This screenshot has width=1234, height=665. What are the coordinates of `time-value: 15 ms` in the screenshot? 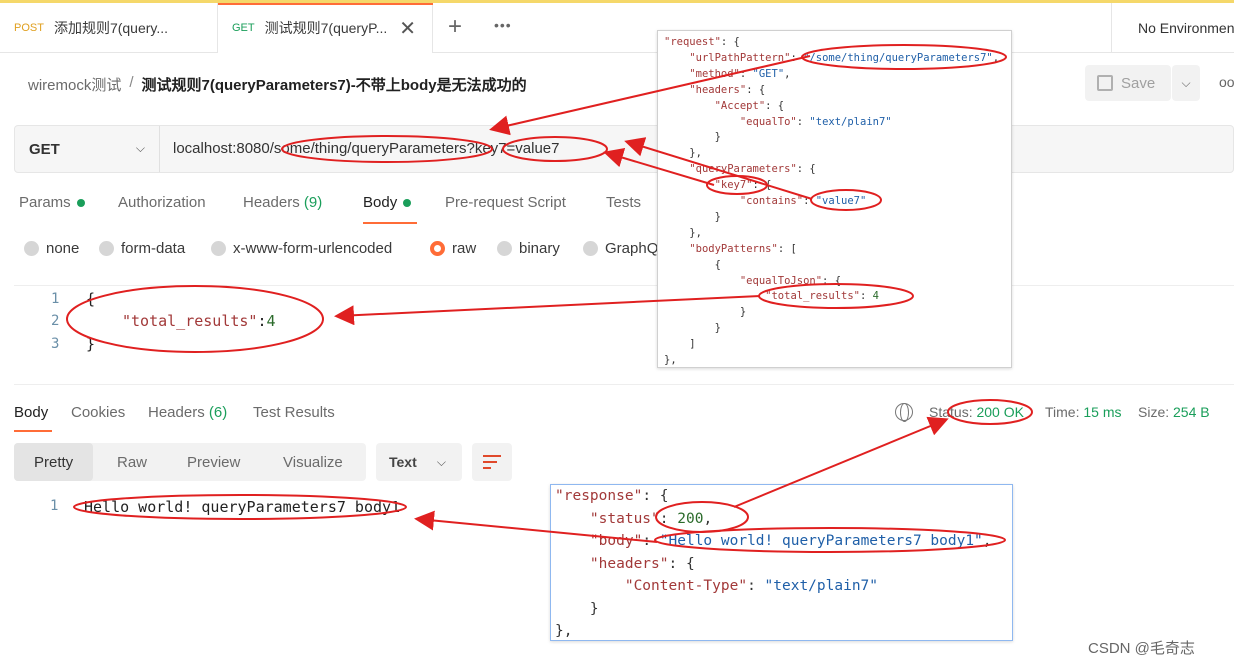 It's located at (1102, 412).